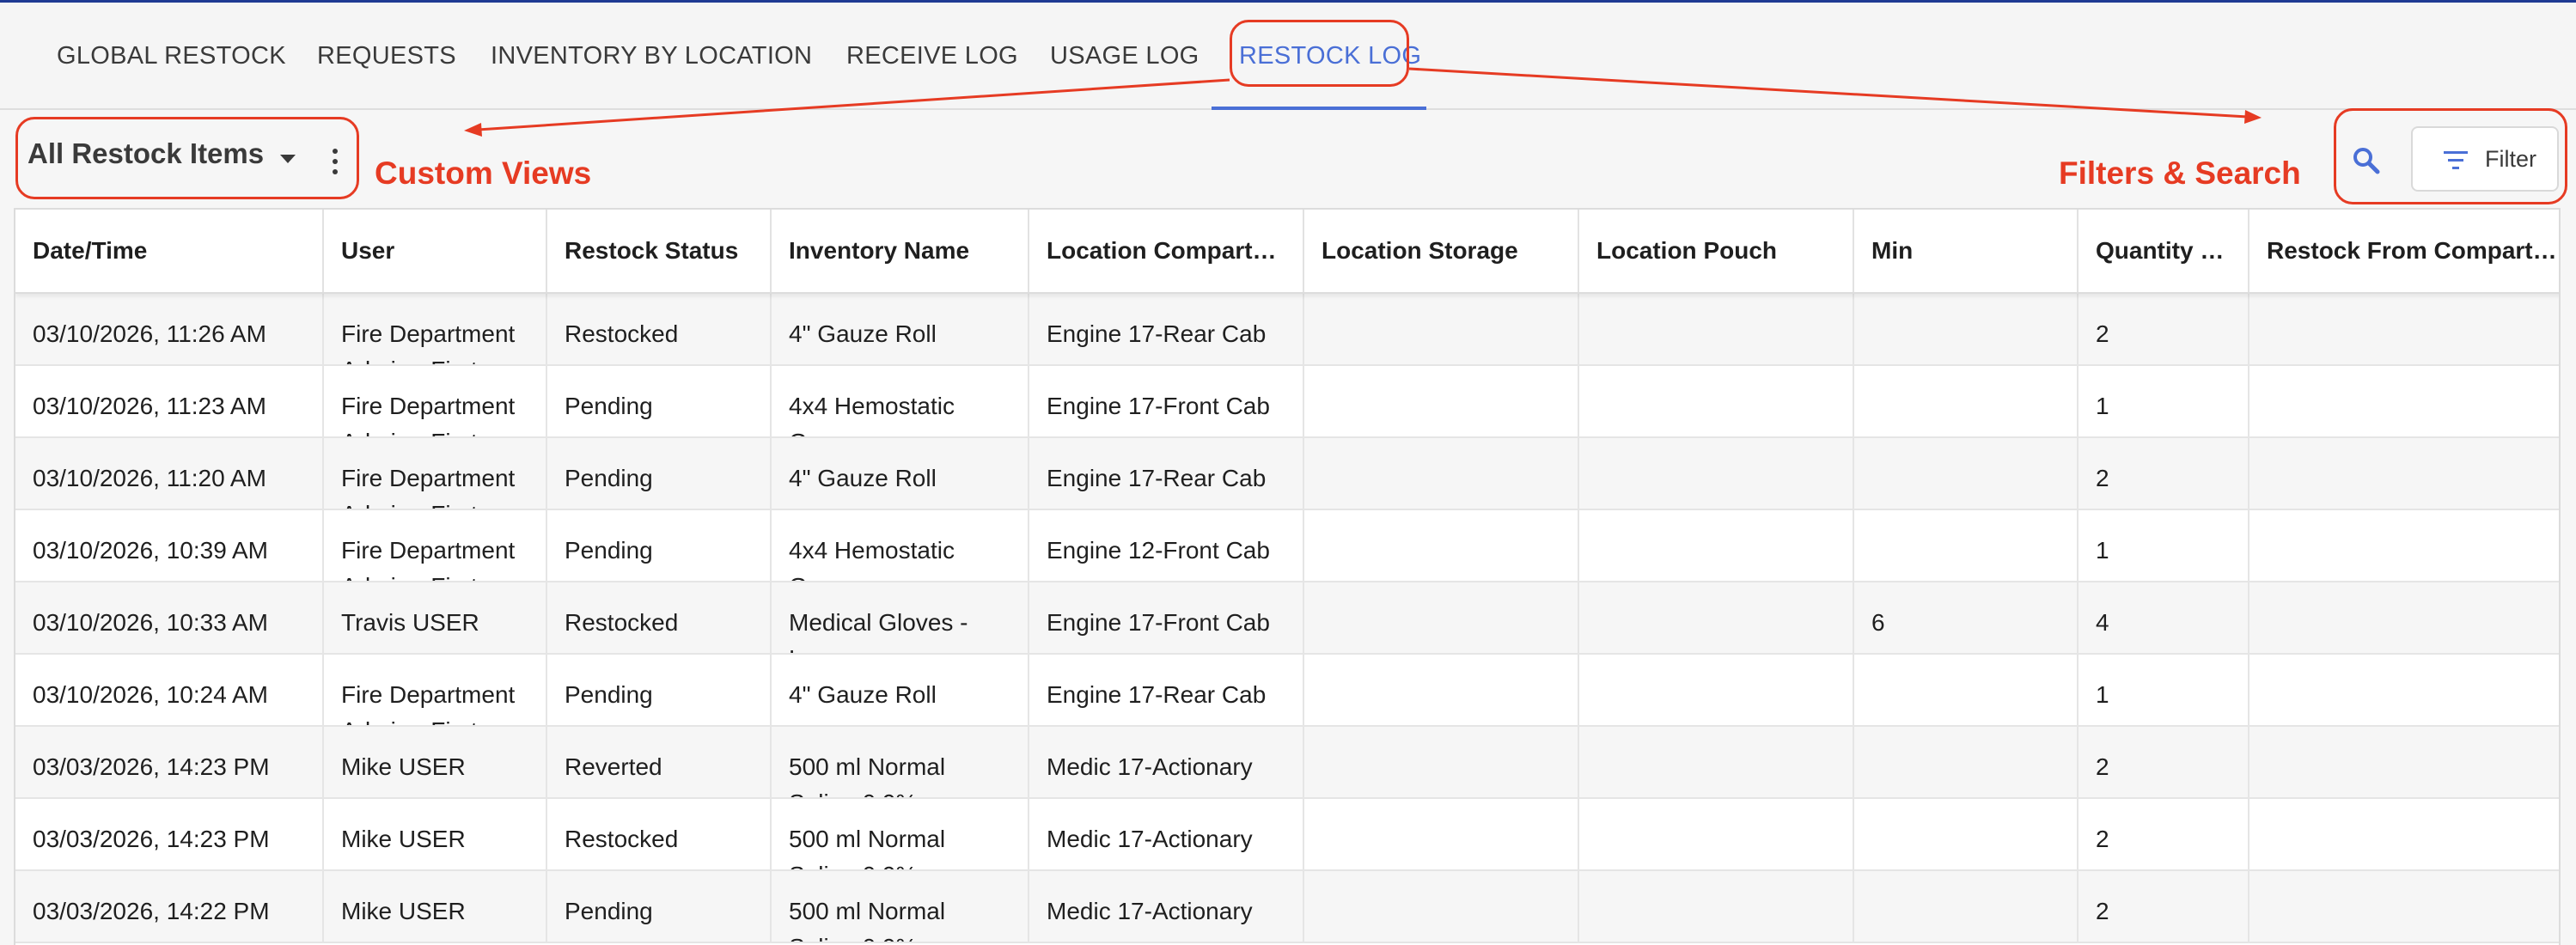  I want to click on cell-location-compartment: Engine 12-Front Cab, so click(1166, 545).